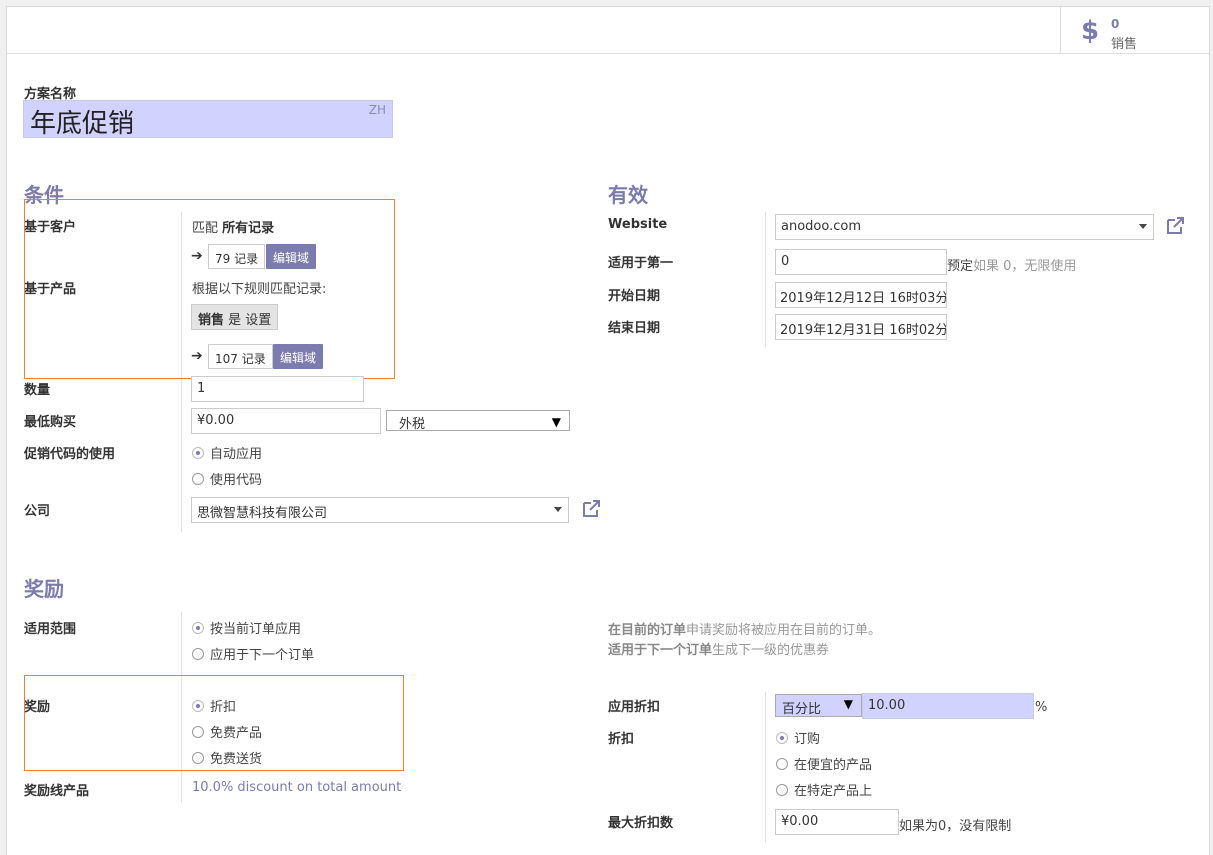 The width and height of the screenshot is (1213, 855). I want to click on discount-cheapest-radio: 在便宜的产品, so click(824, 763).